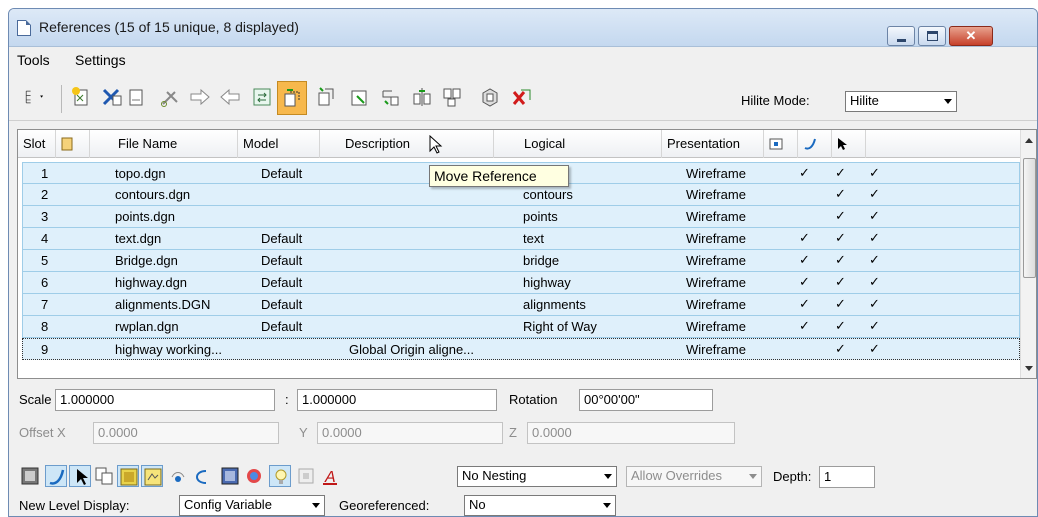 This screenshot has width=1038, height=517. Describe the element at coordinates (694, 476) in the screenshot. I see `overrides-select: Allow Overrides` at that location.